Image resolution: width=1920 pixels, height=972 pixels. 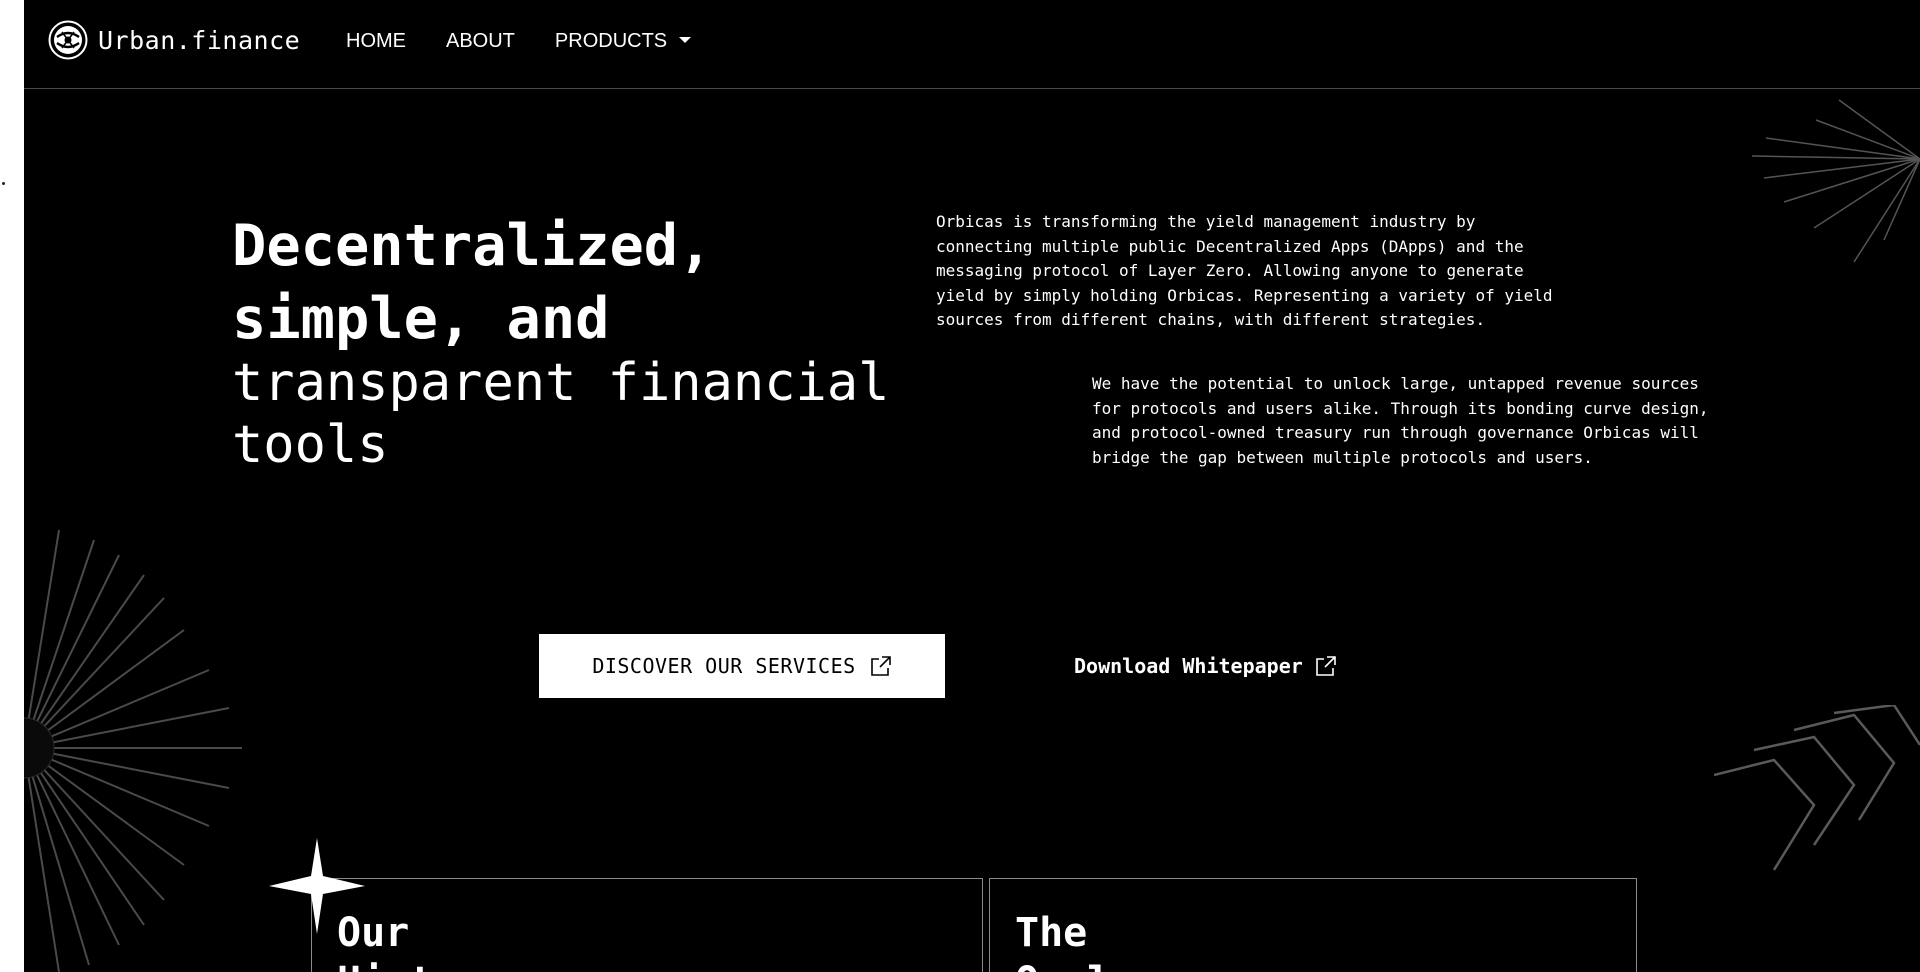 I want to click on brand-name: Urban.finance, so click(x=199, y=40).